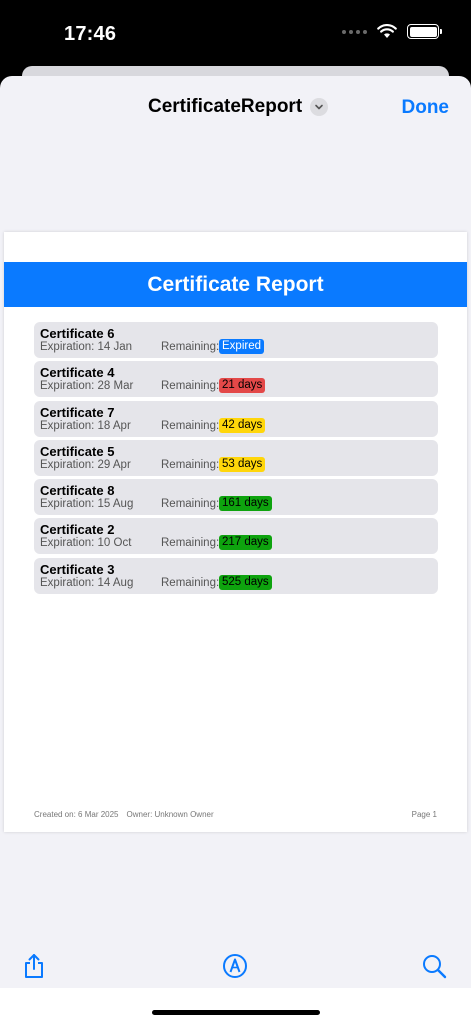 The width and height of the screenshot is (471, 1024). What do you see at coordinates (235, 34) in the screenshot?
I see `status-bar: 17:46` at bounding box center [235, 34].